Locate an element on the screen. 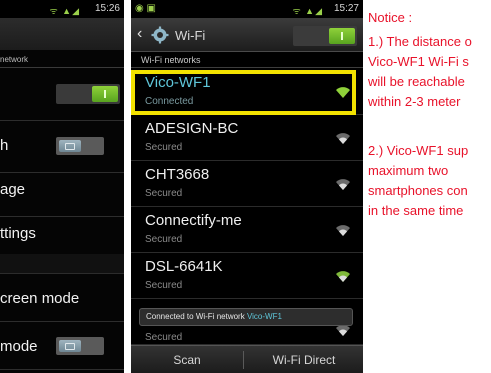  gear-icon is located at coordinates (160, 35).